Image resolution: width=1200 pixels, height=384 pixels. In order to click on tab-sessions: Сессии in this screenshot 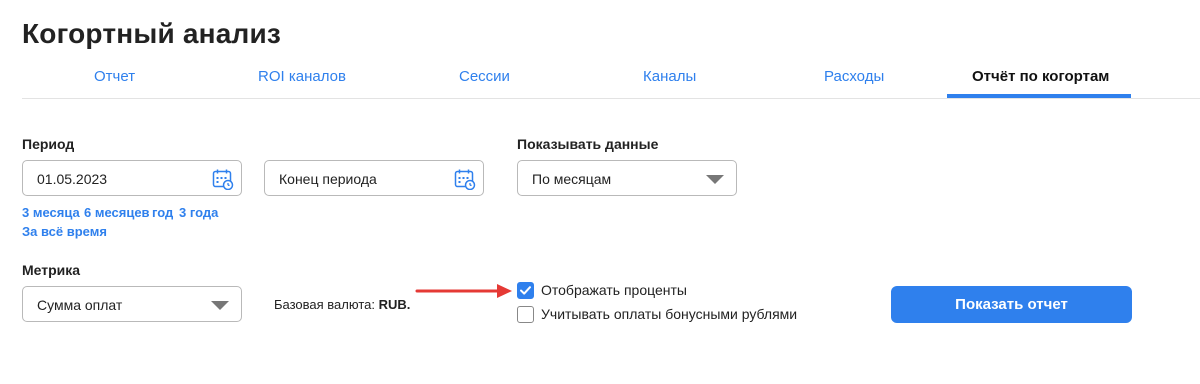, I will do `click(484, 76)`.